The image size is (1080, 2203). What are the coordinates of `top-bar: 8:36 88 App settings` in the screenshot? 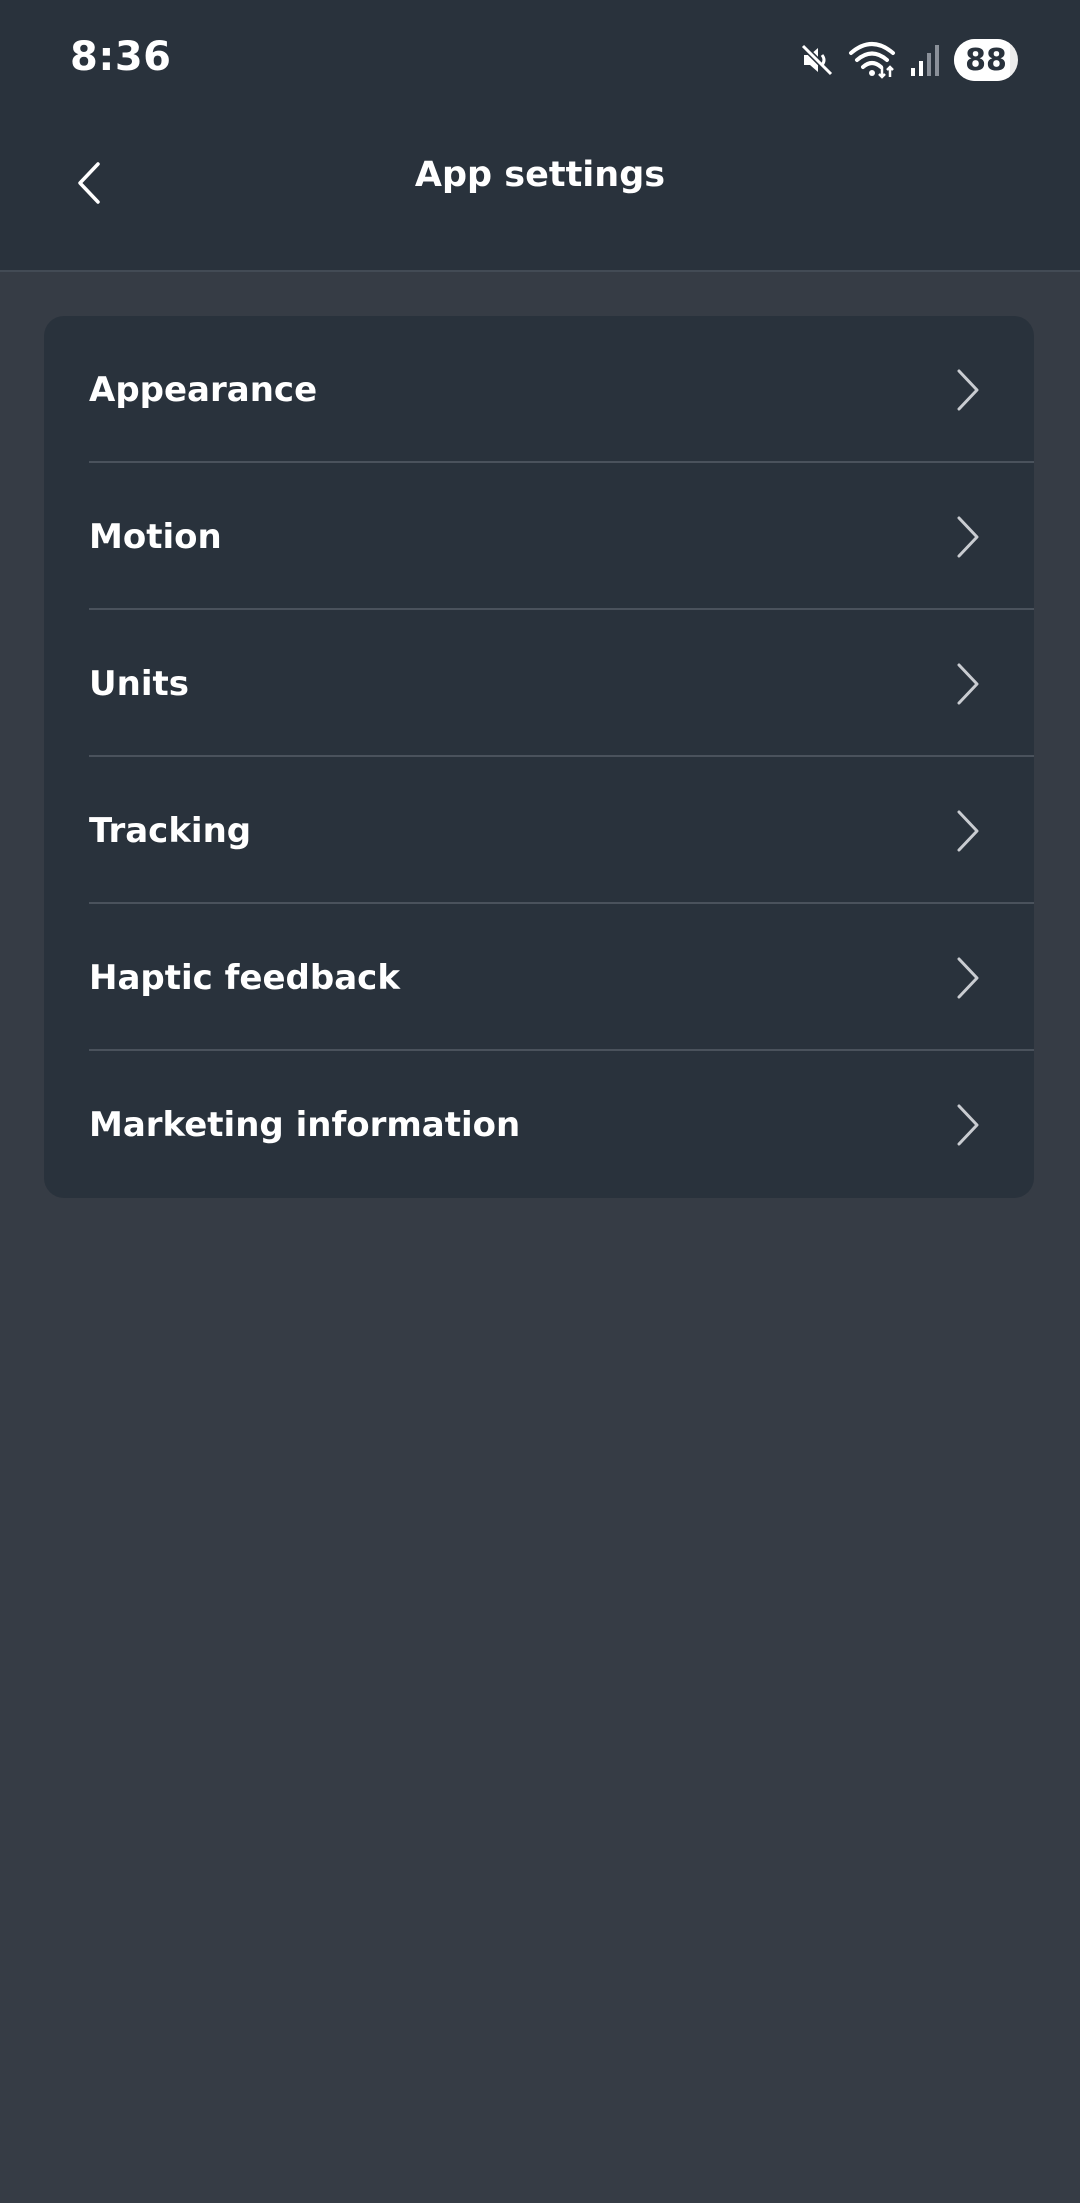 It's located at (540, 136).